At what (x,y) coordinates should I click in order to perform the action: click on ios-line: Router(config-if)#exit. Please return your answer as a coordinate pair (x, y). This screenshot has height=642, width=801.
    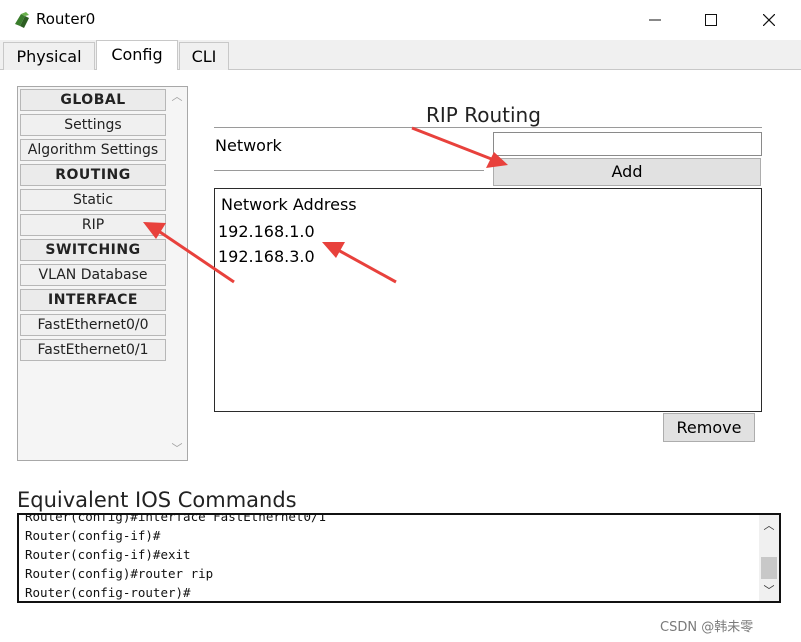
    Looking at the image, I should click on (108, 554).